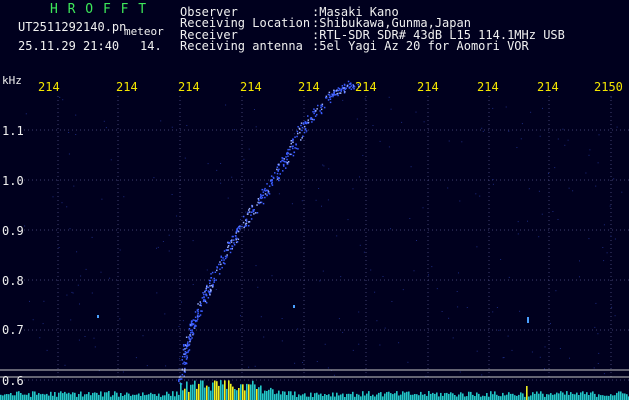 Image resolution: width=629 pixels, height=400 pixels. I want to click on x-tick: 2150, so click(608, 87).